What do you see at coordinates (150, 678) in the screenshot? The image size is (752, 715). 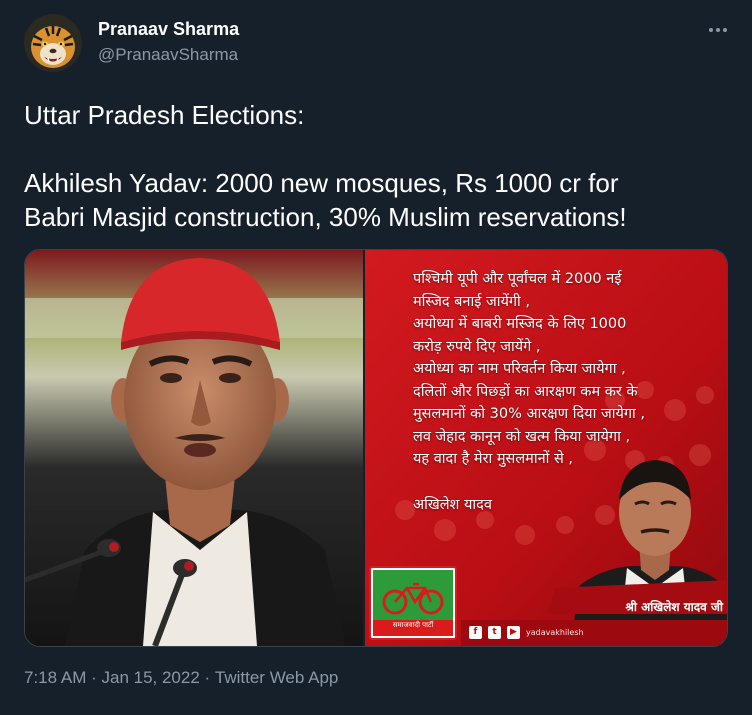 I see `tweet-date: Jan 15, 2022` at bounding box center [150, 678].